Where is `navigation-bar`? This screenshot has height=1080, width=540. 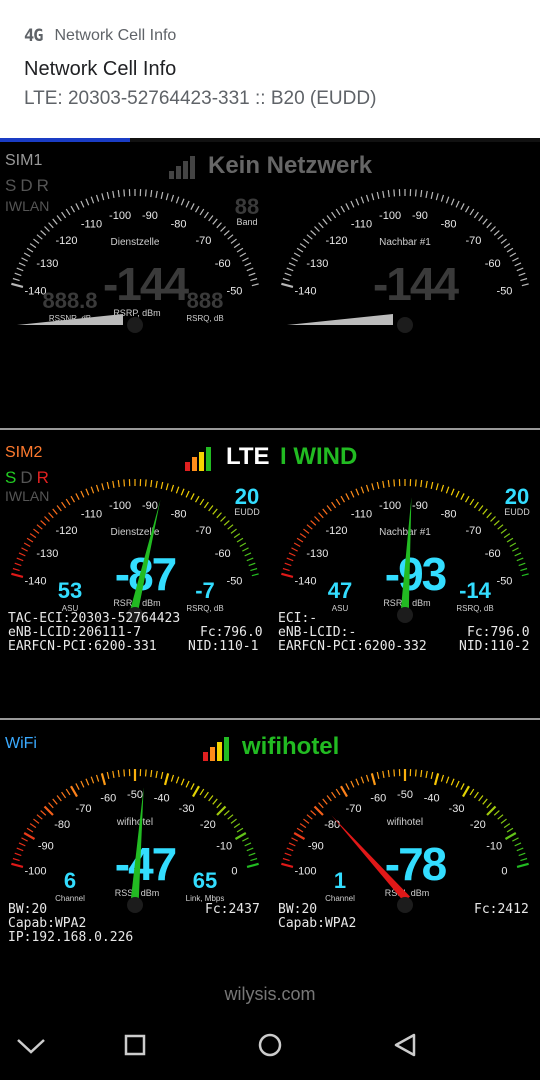 navigation-bar is located at coordinates (270, 1045).